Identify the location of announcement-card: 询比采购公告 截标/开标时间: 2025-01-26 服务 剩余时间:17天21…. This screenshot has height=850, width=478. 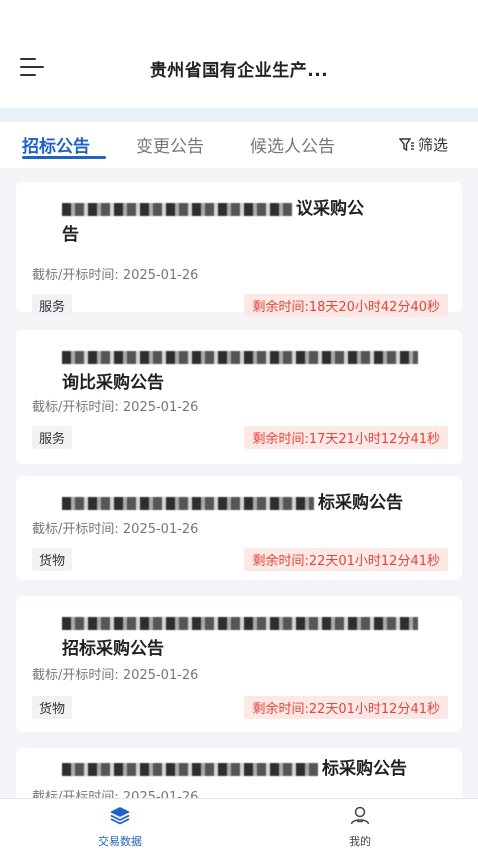
(239, 397).